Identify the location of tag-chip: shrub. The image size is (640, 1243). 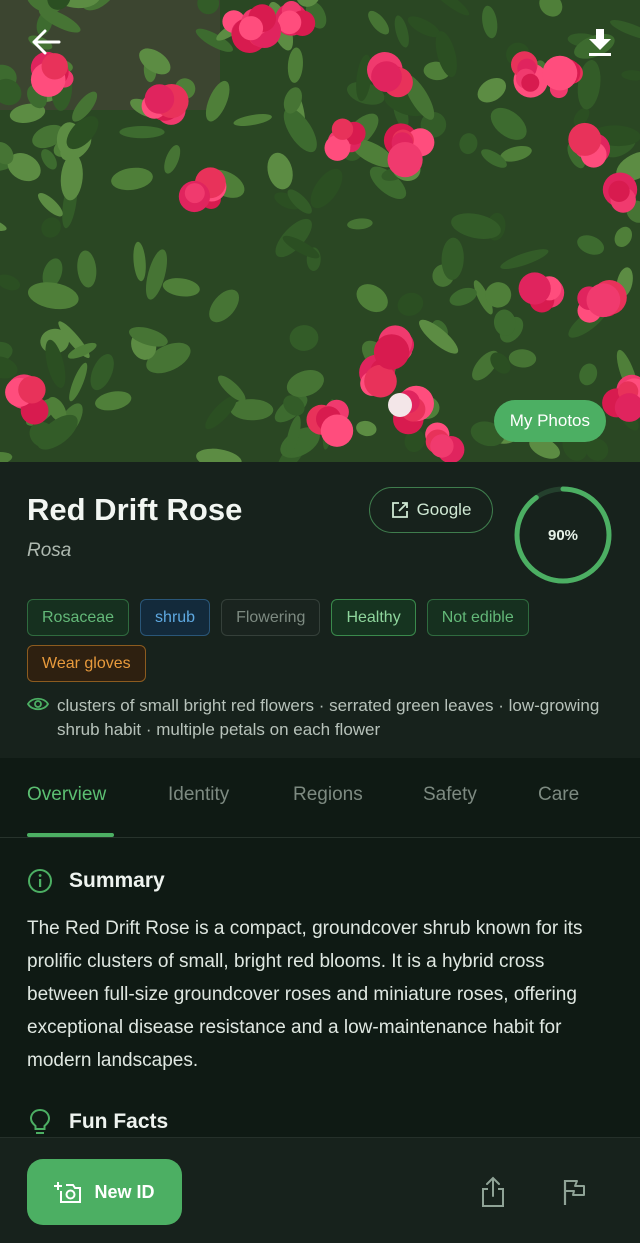
(175, 617).